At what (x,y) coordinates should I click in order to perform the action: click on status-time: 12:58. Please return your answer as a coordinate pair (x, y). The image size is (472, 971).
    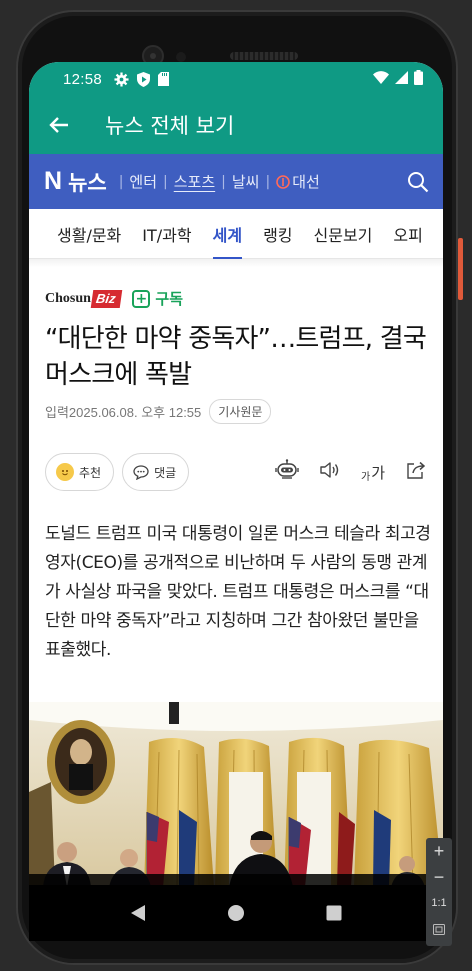
    Looking at the image, I should click on (83, 79).